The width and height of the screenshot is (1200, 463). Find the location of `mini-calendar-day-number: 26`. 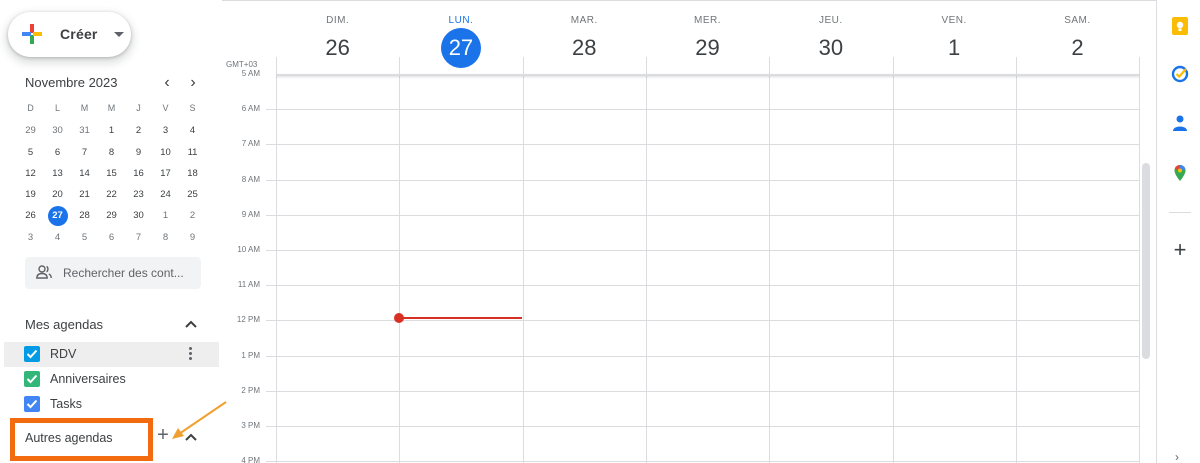

mini-calendar-day-number: 26 is located at coordinates (30, 216).